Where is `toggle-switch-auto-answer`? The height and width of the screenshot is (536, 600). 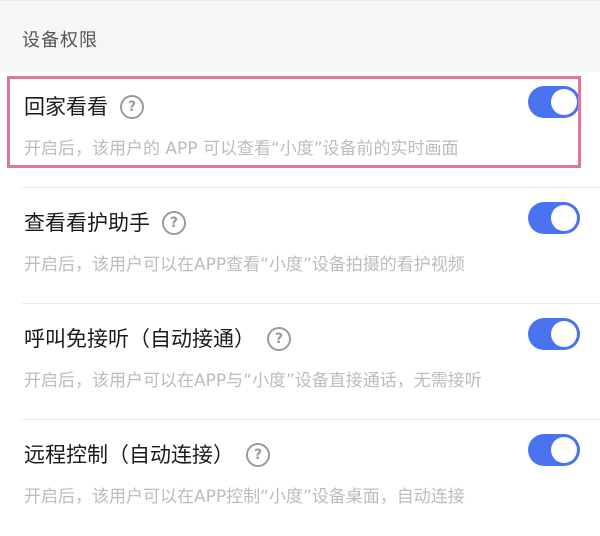
toggle-switch-auto-answer is located at coordinates (554, 334).